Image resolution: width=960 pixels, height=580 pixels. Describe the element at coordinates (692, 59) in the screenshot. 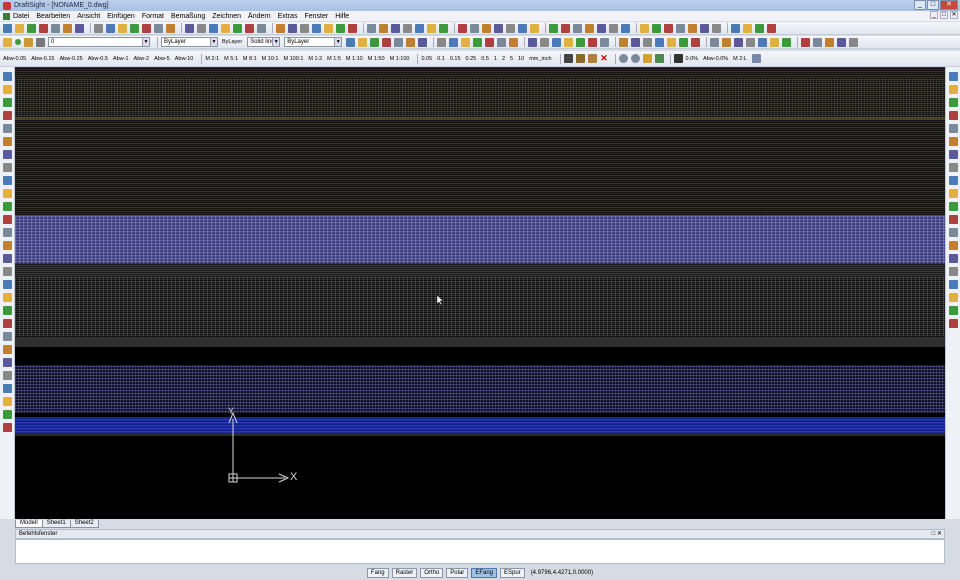

I see `percent-value: 0.0%` at that location.